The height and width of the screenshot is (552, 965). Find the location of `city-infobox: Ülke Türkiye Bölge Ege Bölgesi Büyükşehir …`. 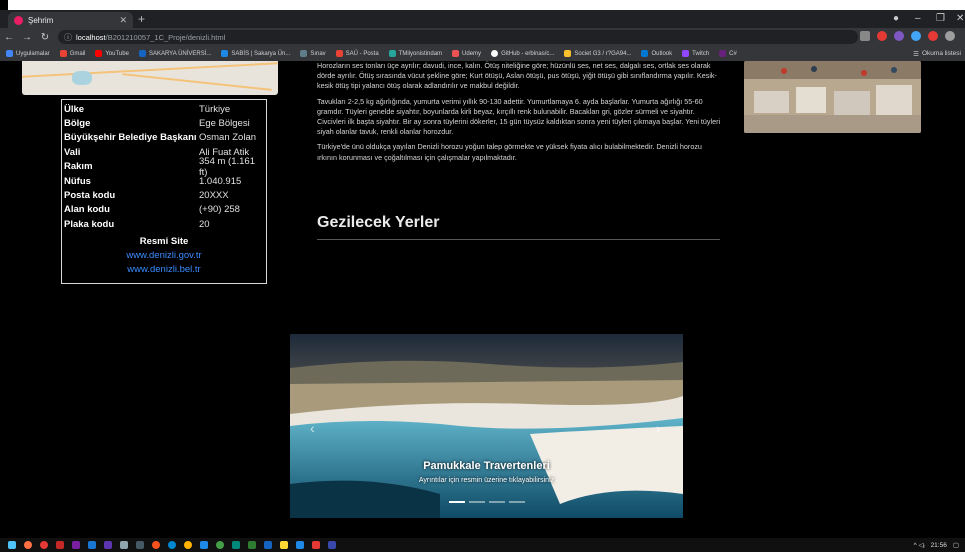

city-infobox: Ülke Türkiye Bölge Ege Bölgesi Büyükşehir … is located at coordinates (164, 191).